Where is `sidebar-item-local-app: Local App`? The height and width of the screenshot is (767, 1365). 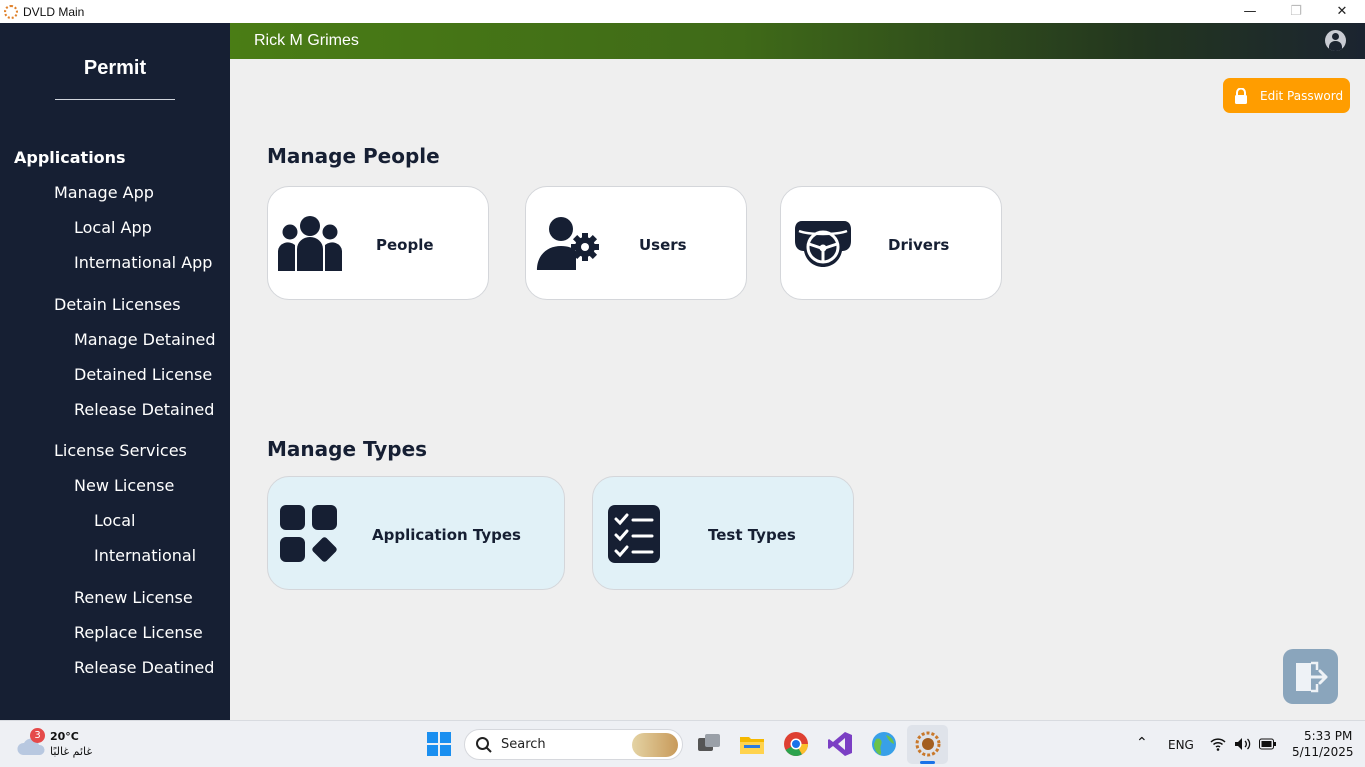
sidebar-item-local-app: Local App is located at coordinates (113, 227).